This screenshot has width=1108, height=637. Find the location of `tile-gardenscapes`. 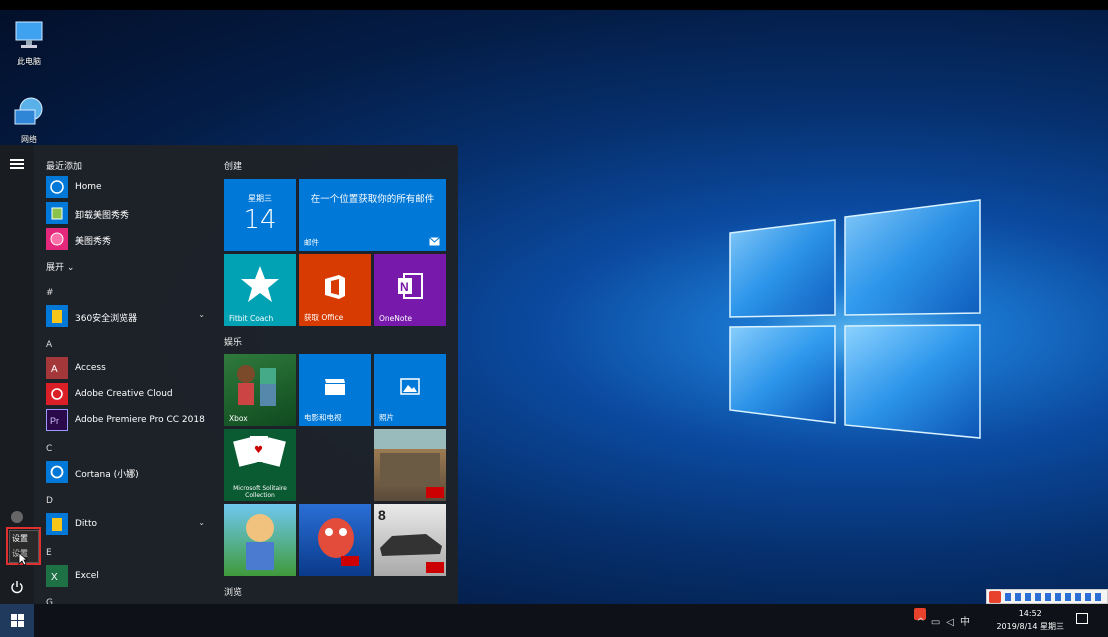

tile-gardenscapes is located at coordinates (260, 540).